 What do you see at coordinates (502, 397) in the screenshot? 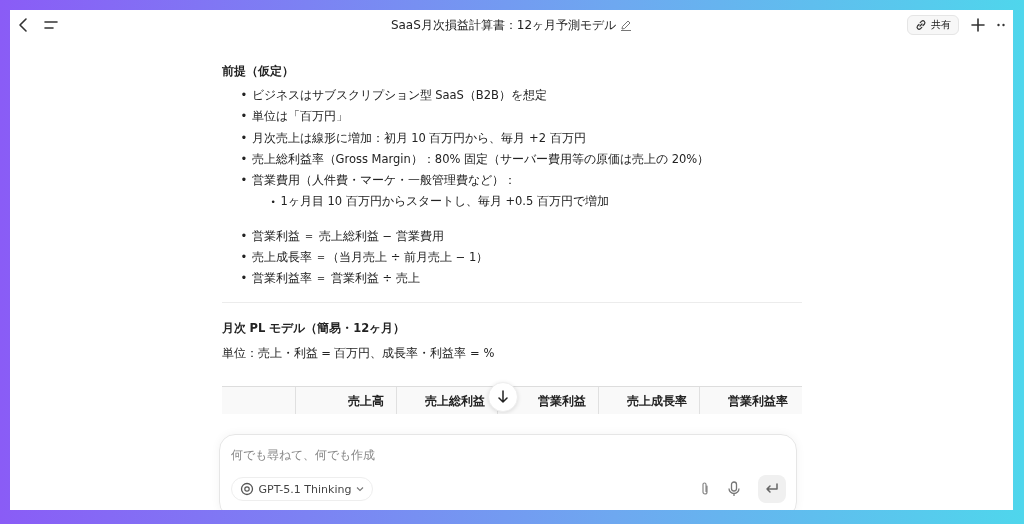
I see `arrow-down-icon` at bounding box center [502, 397].